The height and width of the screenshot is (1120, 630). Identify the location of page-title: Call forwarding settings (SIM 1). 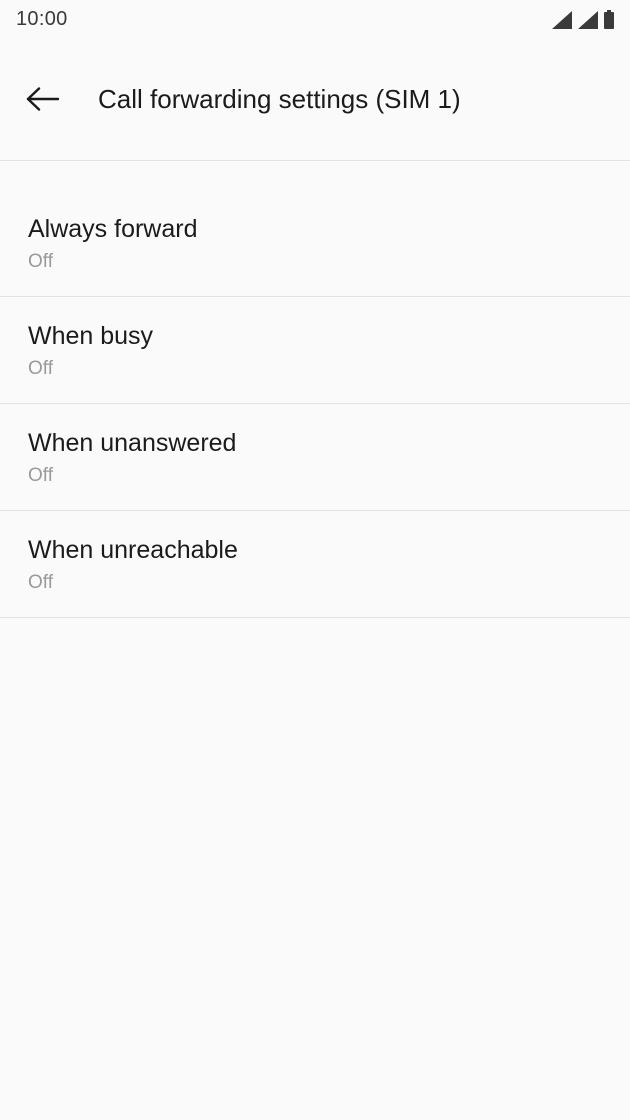
(279, 99).